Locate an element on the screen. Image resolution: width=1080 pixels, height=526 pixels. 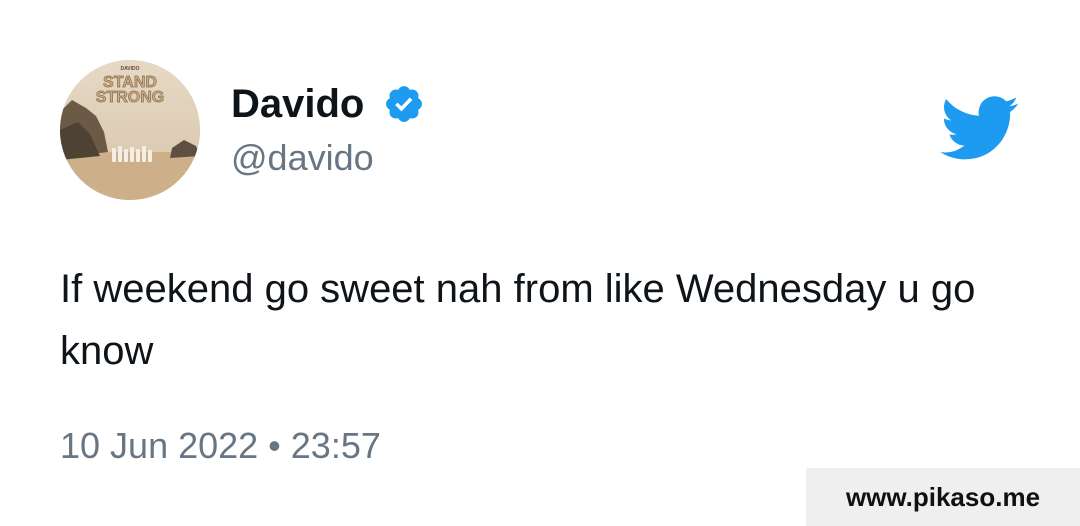
avatar: DAVIDO STAND STRONG is located at coordinates (130, 130).